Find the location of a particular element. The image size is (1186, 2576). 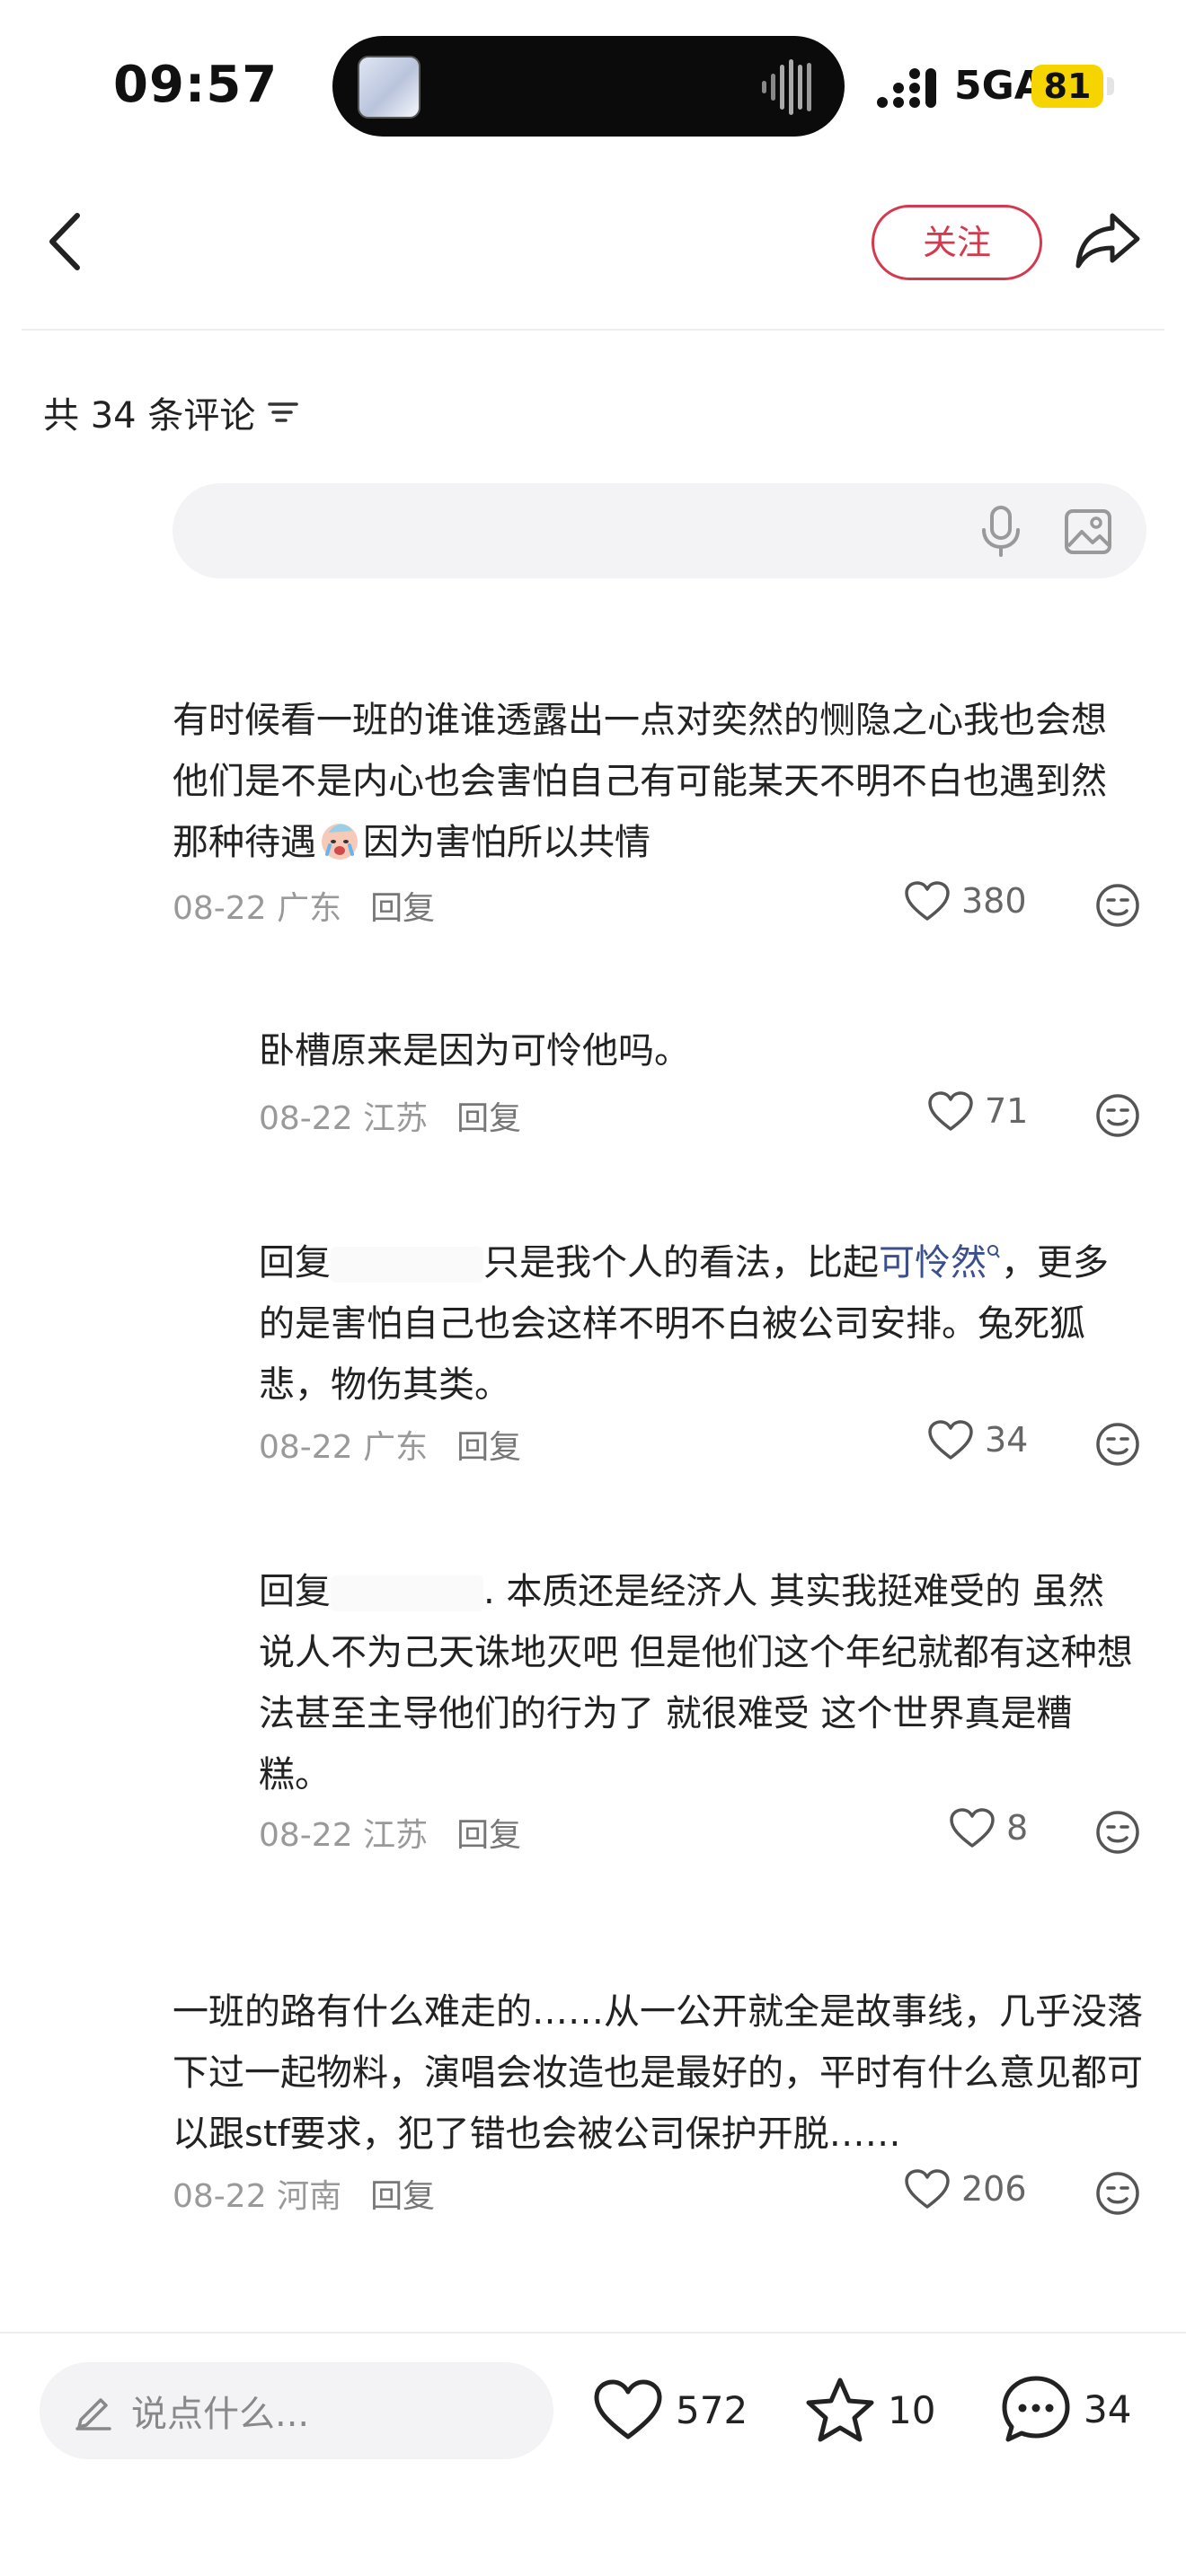

crying-emoji-icon is located at coordinates (340, 842).